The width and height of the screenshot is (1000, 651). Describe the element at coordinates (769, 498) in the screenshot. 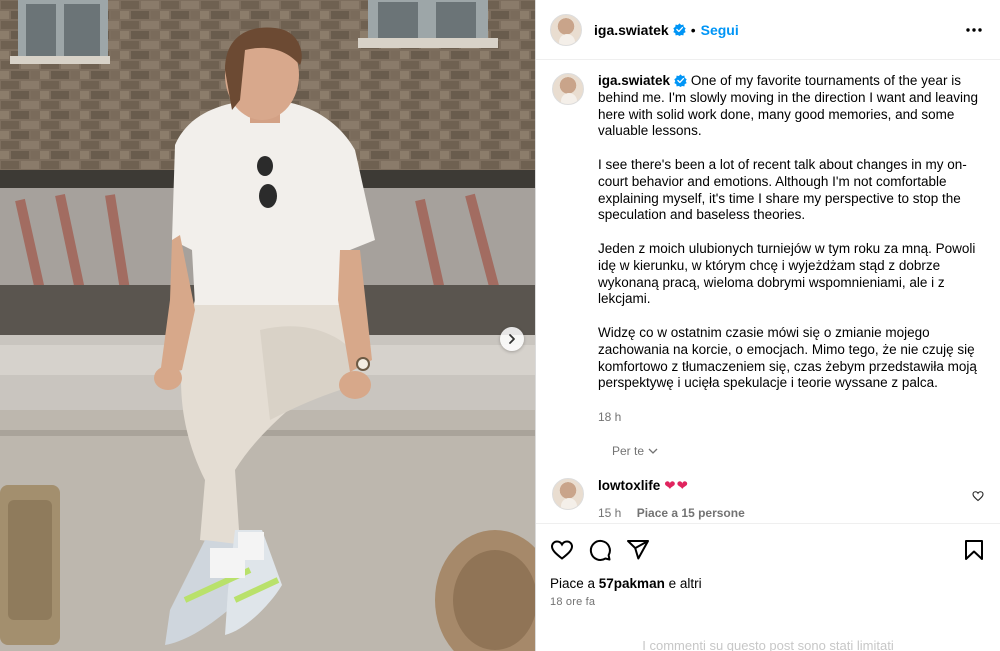

I see `comment-item: lowtoxlife ❤❤ 15 h Piace a 15 persone` at that location.